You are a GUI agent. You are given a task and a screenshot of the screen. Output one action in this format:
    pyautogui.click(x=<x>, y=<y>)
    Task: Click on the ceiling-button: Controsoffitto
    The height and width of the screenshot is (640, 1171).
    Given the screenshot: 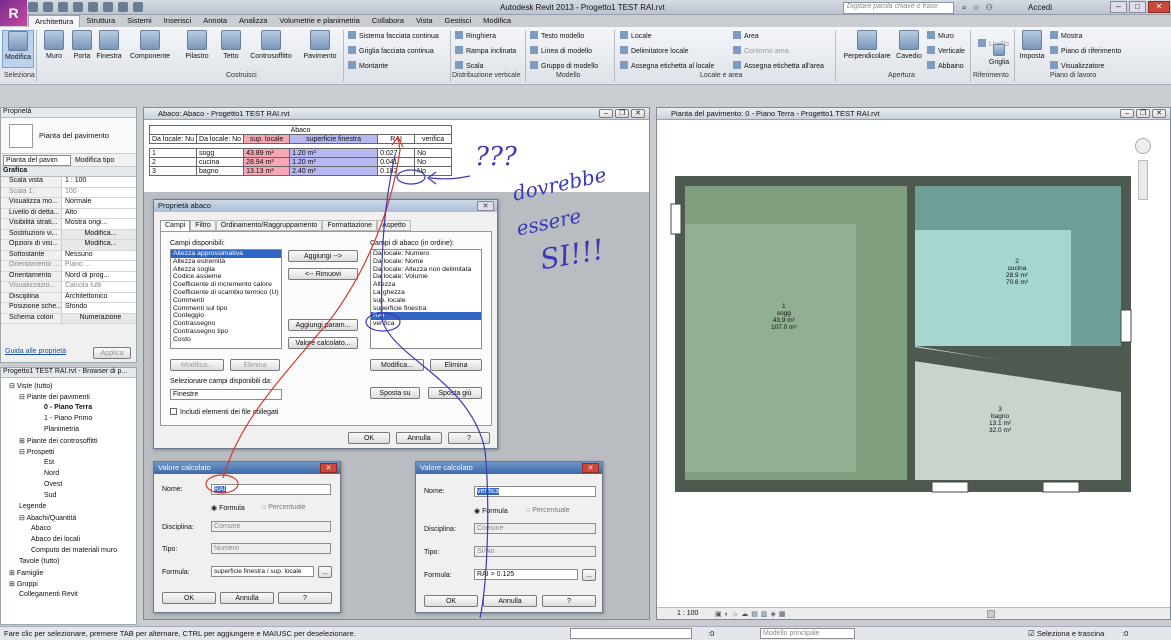 What is the action you would take?
    pyautogui.click(x=271, y=45)
    